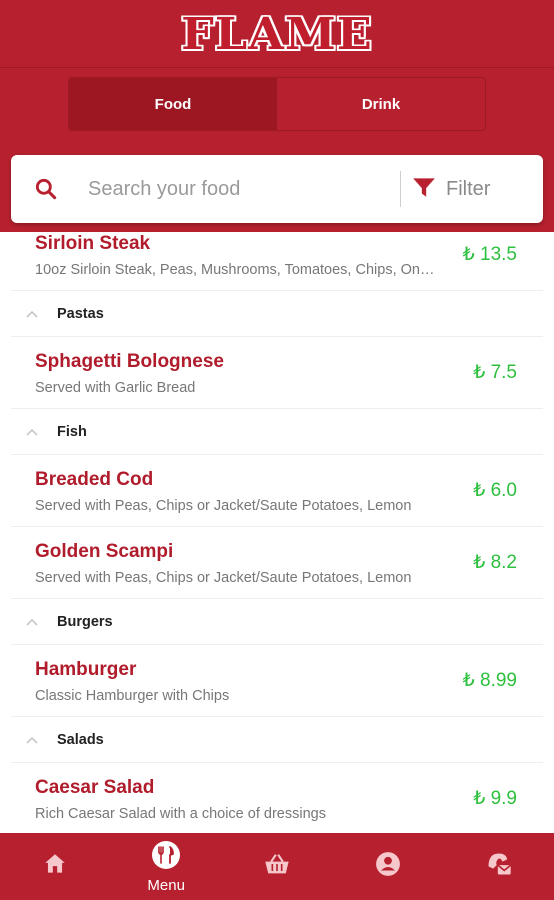  Describe the element at coordinates (58, 189) in the screenshot. I see `search-icon` at that location.